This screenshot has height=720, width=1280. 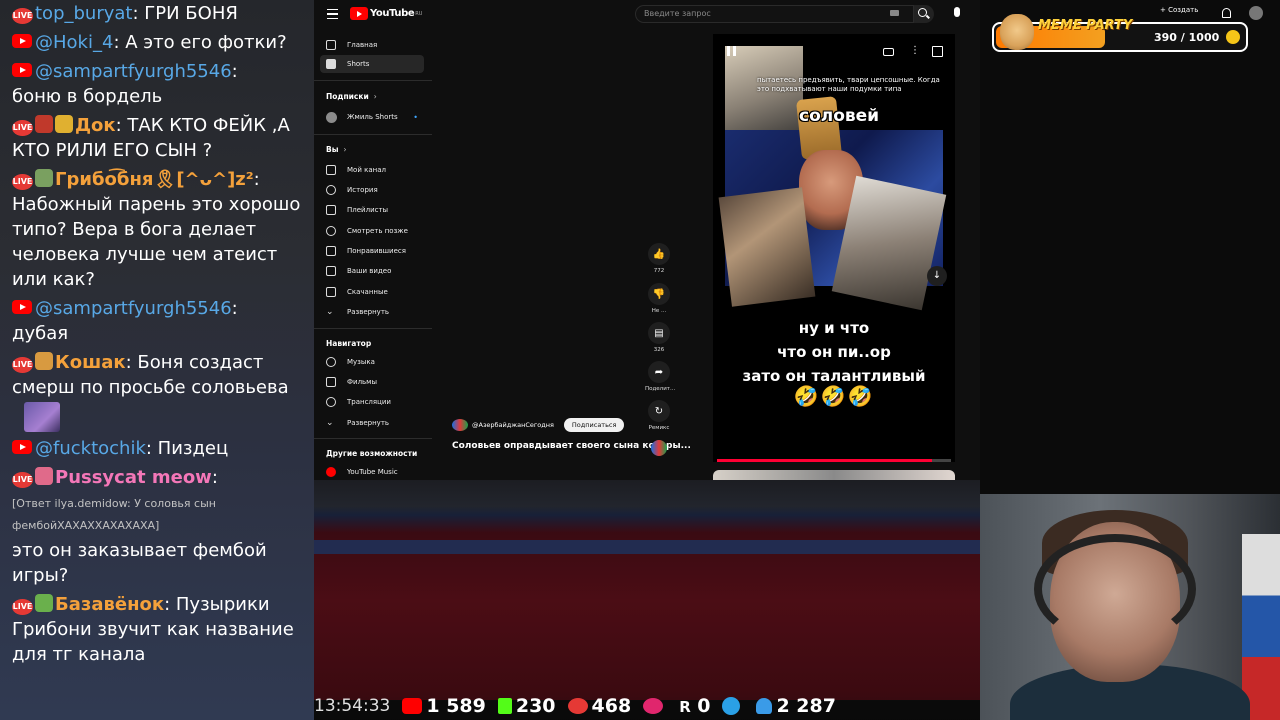 I want to click on thumbs-up-icon: 👍, so click(x=659, y=254).